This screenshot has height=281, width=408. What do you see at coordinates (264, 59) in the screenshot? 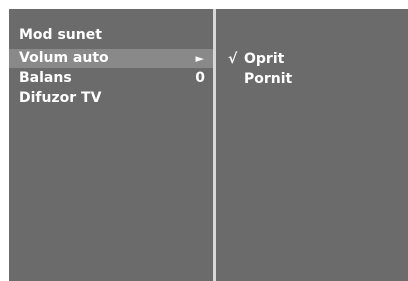
I see `option-label: Oprit` at bounding box center [264, 59].